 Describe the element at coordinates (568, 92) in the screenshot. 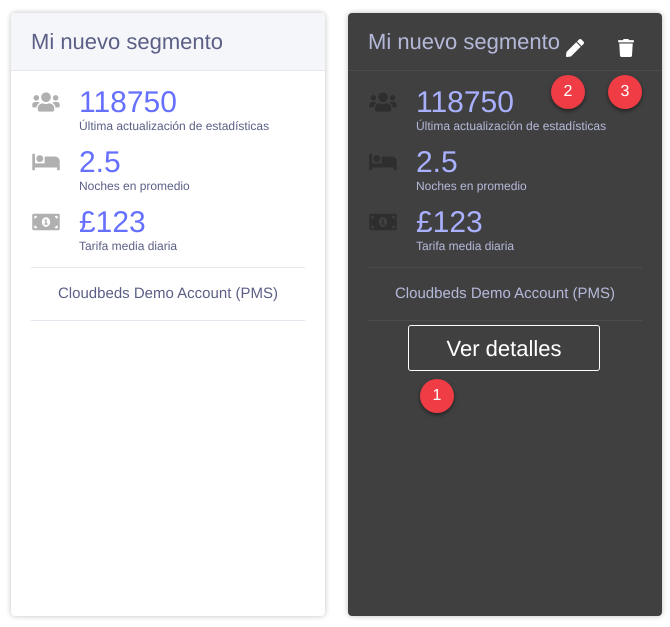

I see `callout-badge: 2` at that location.